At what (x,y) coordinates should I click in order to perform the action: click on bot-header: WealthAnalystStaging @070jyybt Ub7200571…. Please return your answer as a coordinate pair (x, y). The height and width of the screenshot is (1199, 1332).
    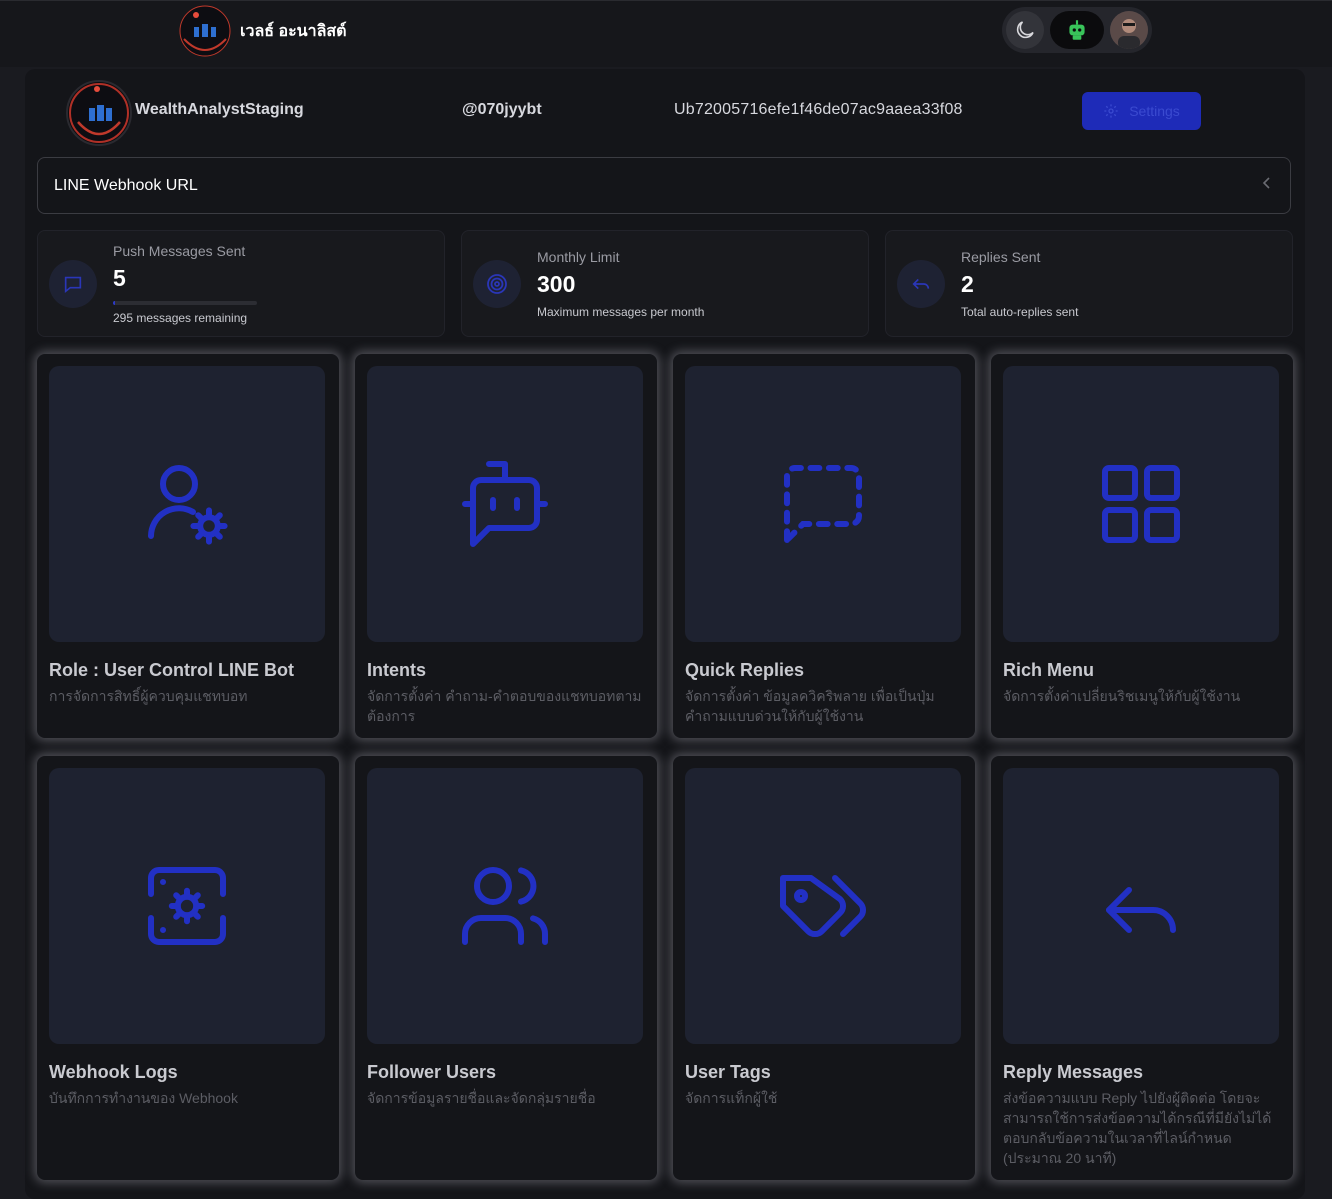
    Looking at the image, I should click on (665, 111).